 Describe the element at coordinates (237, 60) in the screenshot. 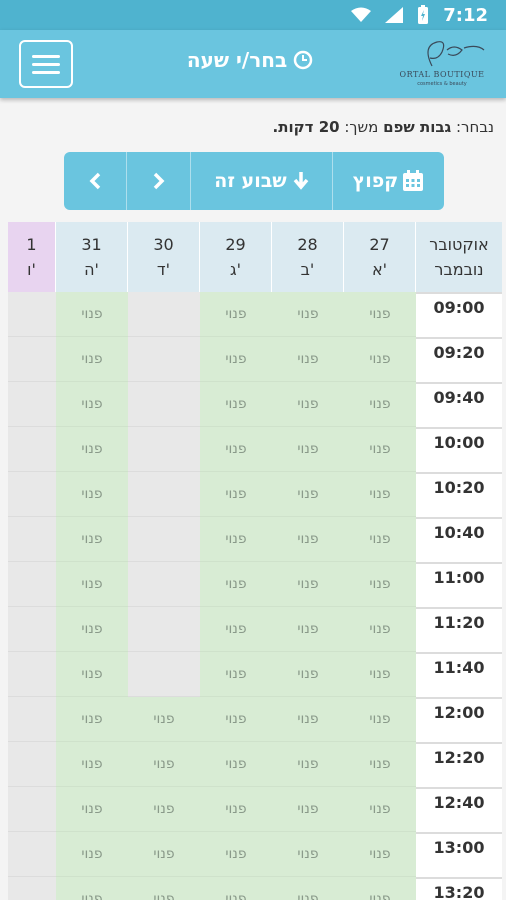

I see `title-text: בחר/י שעה` at that location.